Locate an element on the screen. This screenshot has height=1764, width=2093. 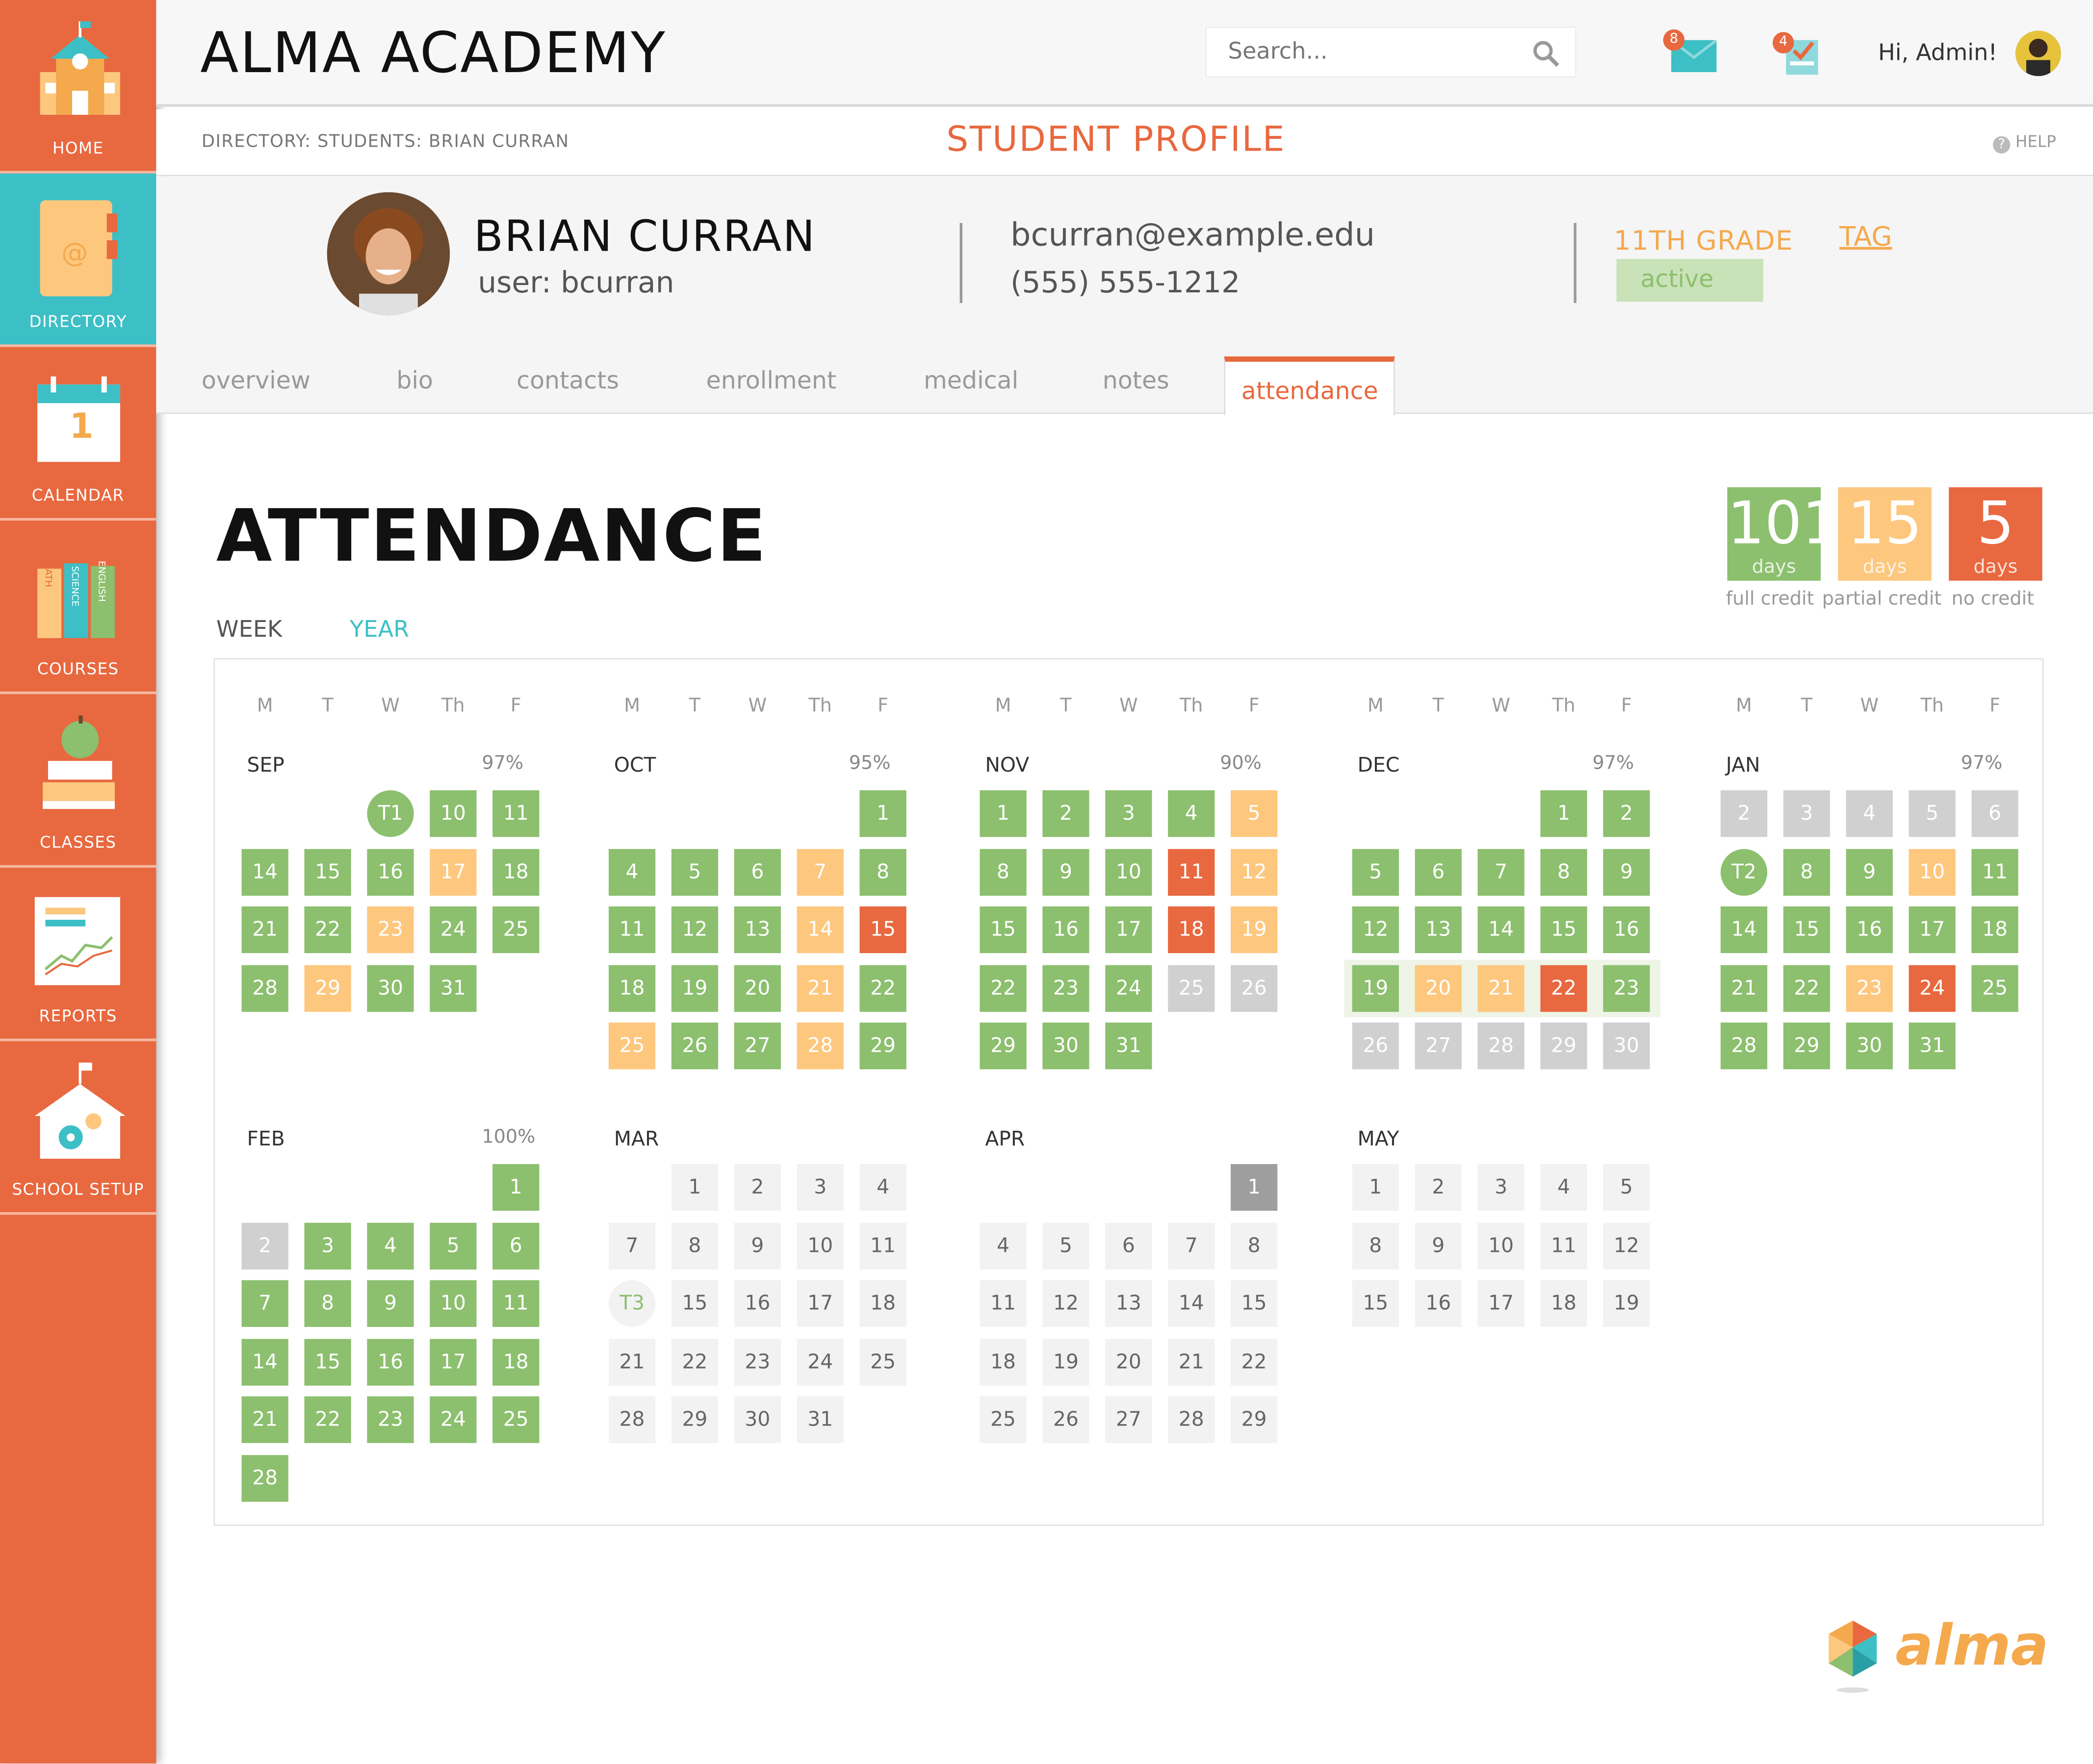
sidebar-item-courses: MATH SCIENCE ENGLISH COURSES is located at coordinates (78, 607).